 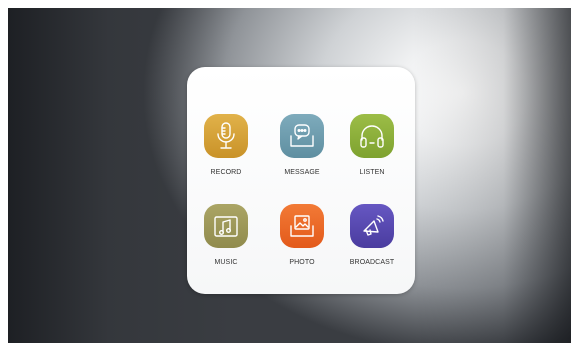 I want to click on headphones-icon, so click(x=372, y=136).